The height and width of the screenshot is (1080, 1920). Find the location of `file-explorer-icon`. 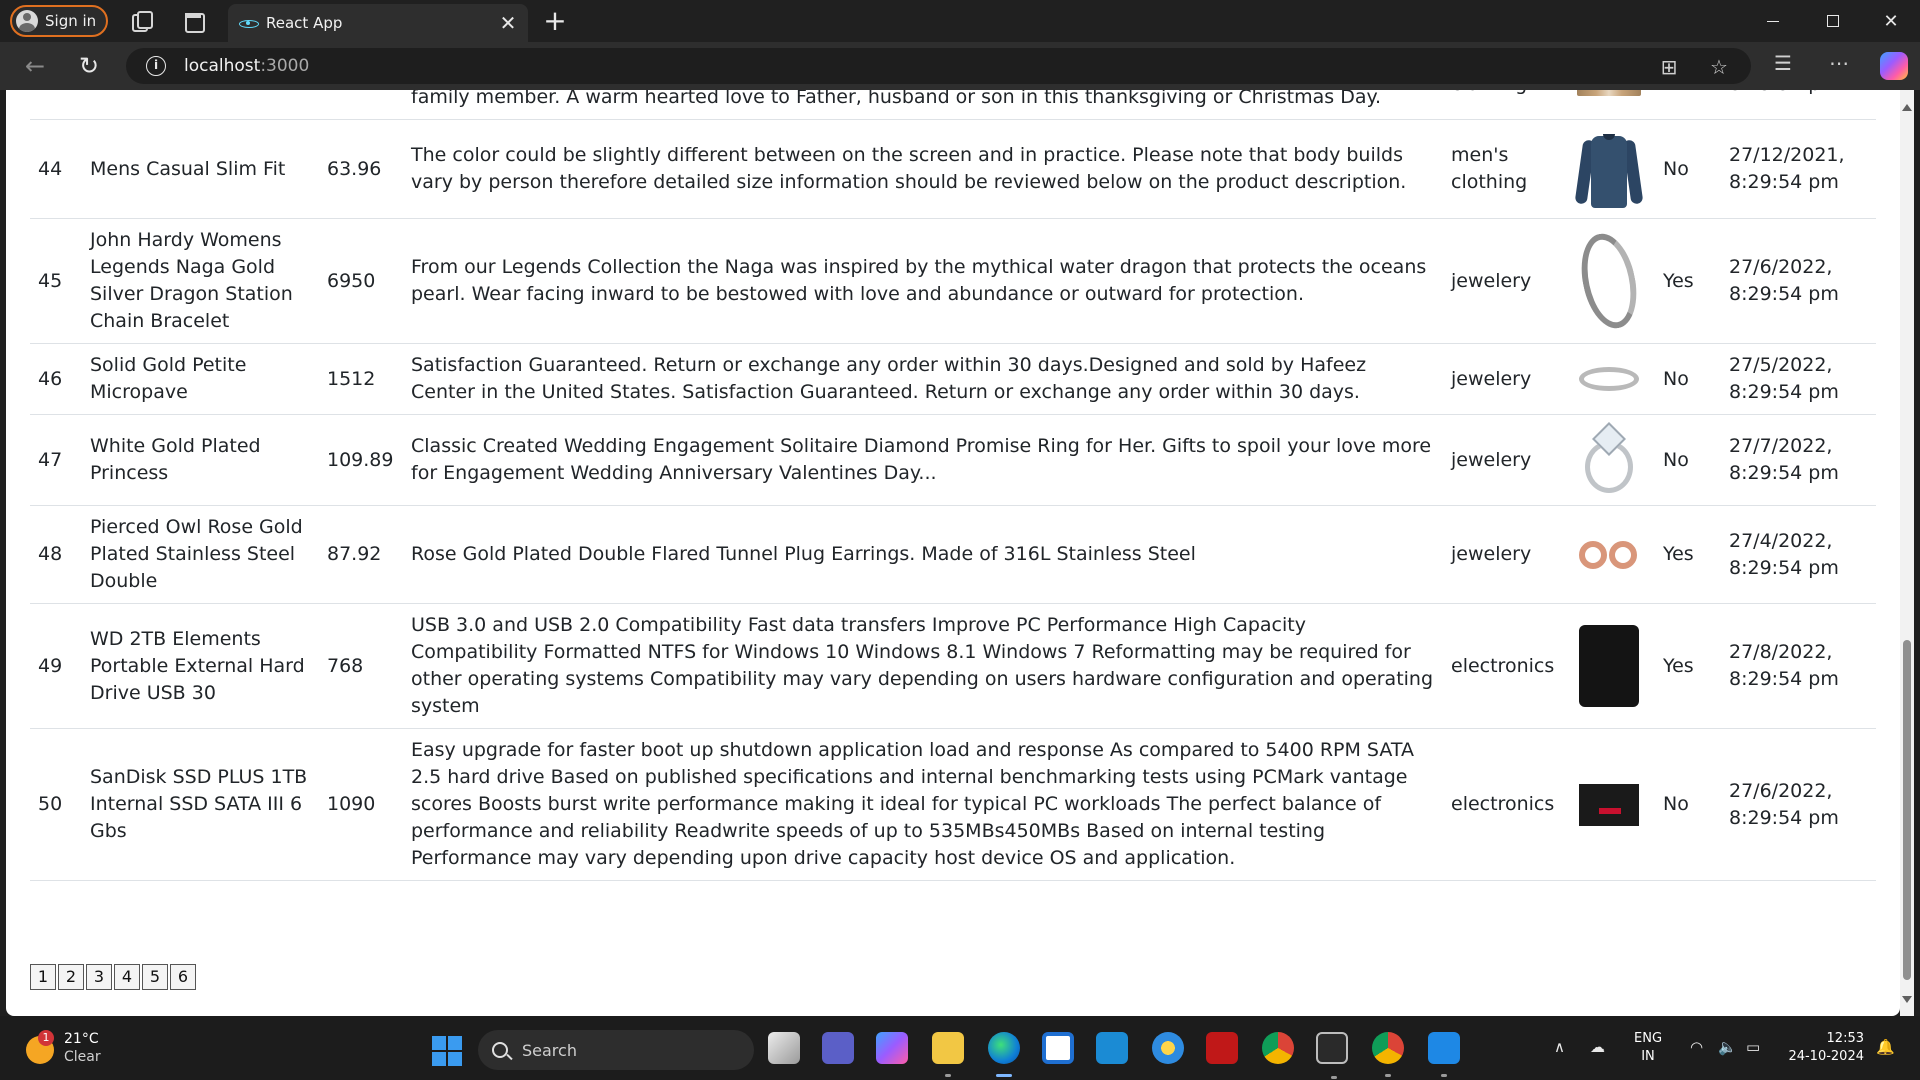

file-explorer-icon is located at coordinates (948, 1054).